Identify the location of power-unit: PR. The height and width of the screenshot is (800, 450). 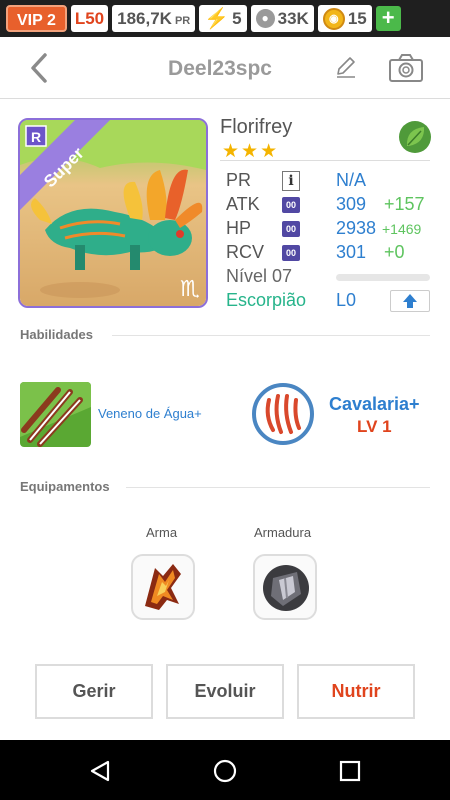
(182, 21).